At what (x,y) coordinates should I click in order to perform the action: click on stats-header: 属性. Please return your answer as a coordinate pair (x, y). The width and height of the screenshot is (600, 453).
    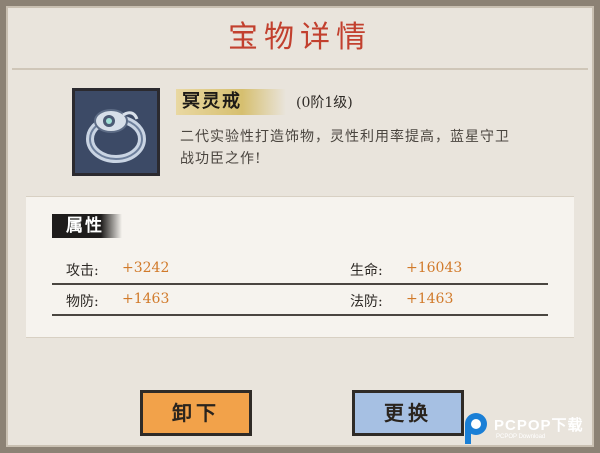
    Looking at the image, I should click on (87, 226).